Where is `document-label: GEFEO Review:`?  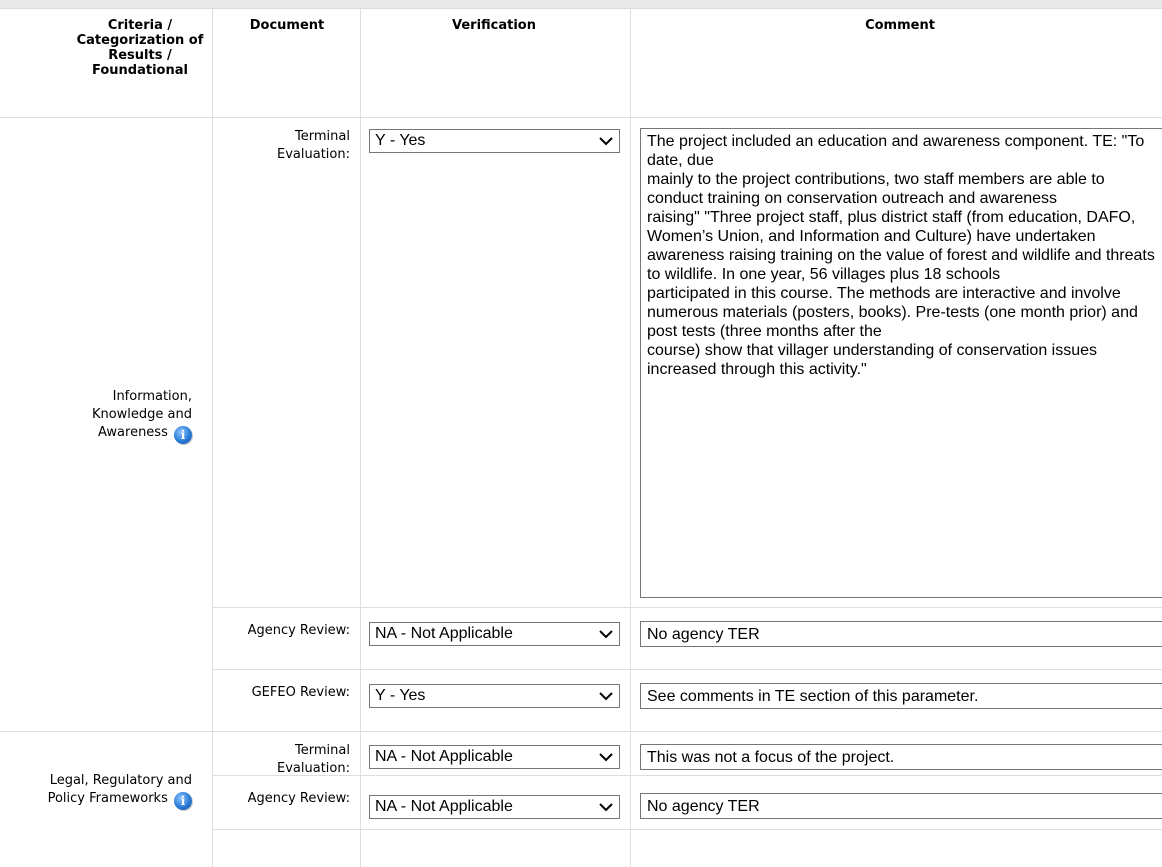
document-label: GEFEO Review: is located at coordinates (300, 692).